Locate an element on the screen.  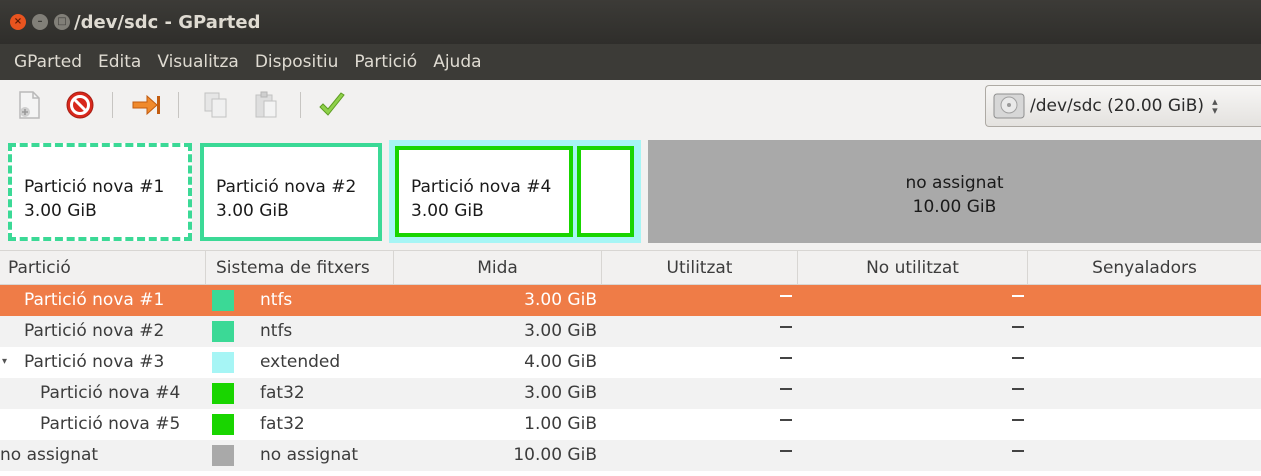
table-row: ▾ Partició nova #3 extended 4.00 GiB is located at coordinates (630, 362).